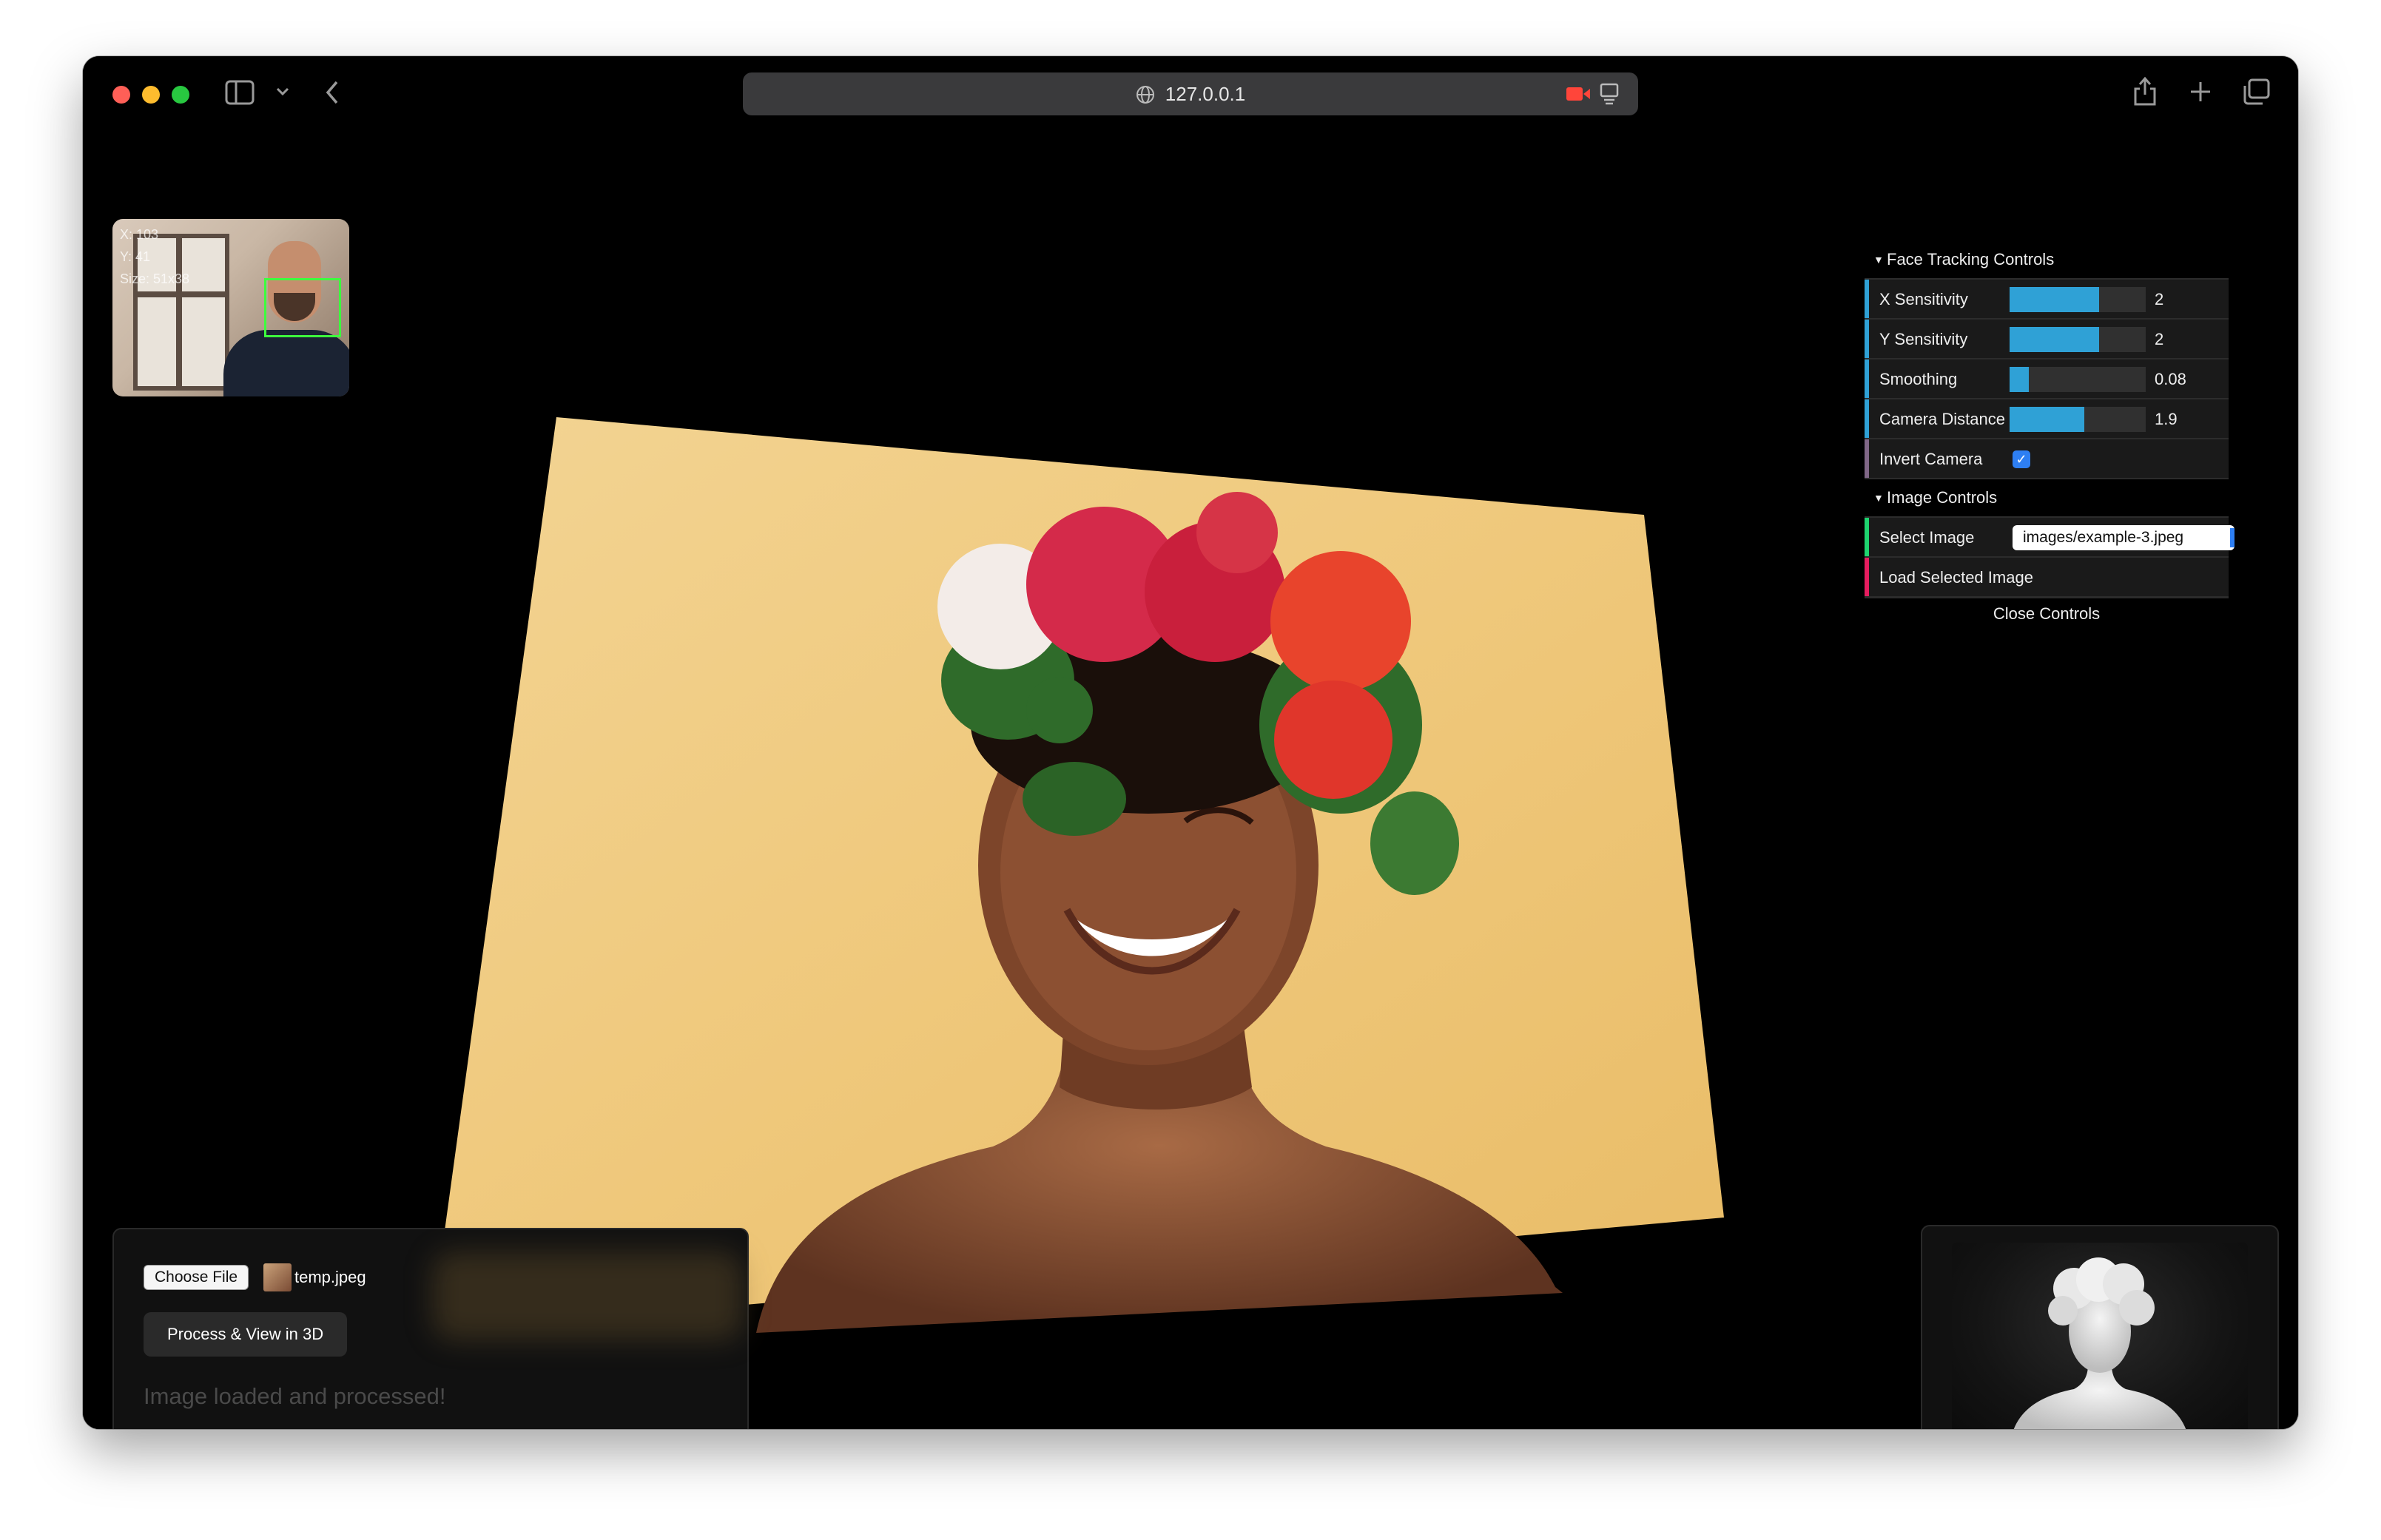 This screenshot has width=2381, height=1540. Describe the element at coordinates (2159, 300) in the screenshot. I see `x-sensitivity-value: 2` at that location.